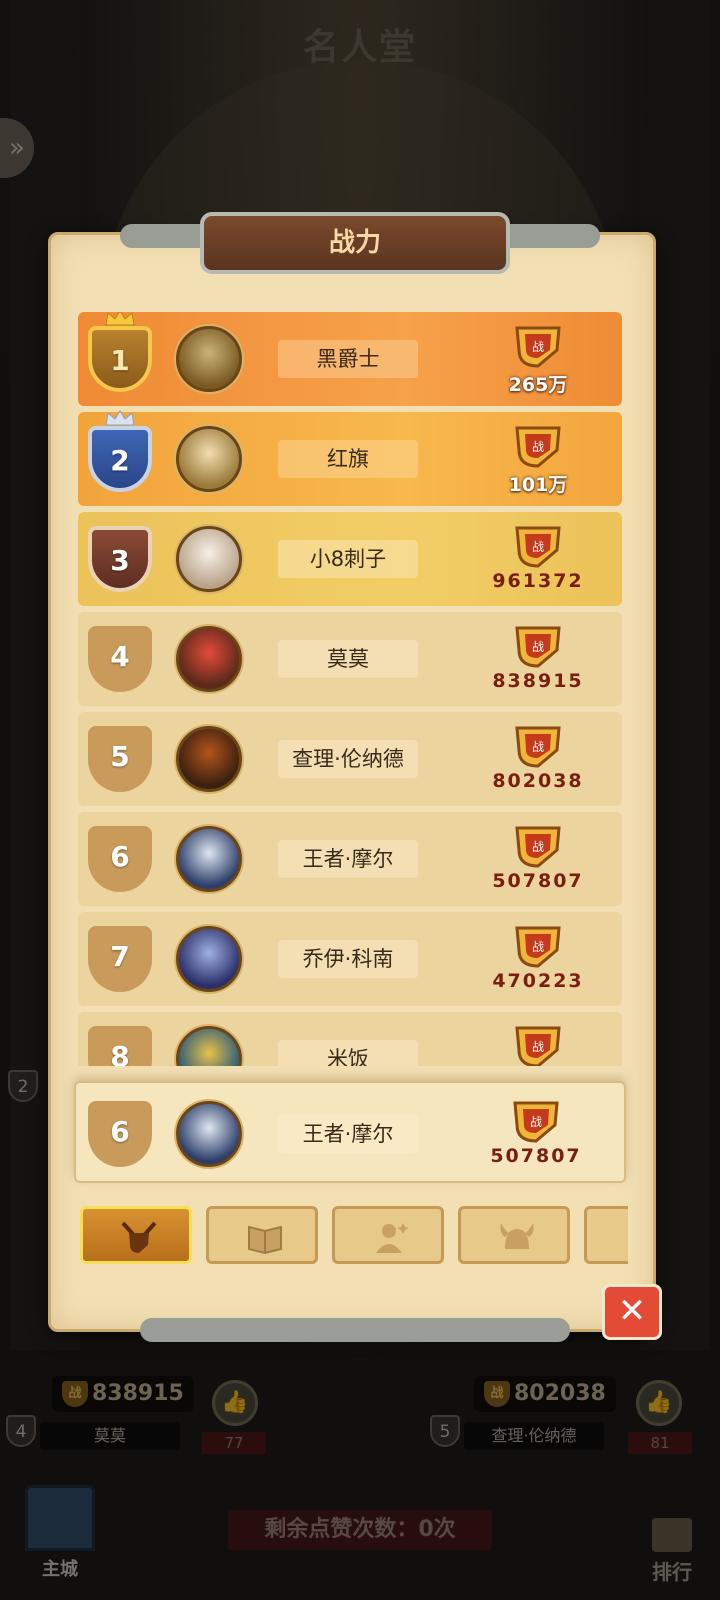 This screenshot has width=720, height=1600. I want to click on rank-badge: 1, so click(120, 359).